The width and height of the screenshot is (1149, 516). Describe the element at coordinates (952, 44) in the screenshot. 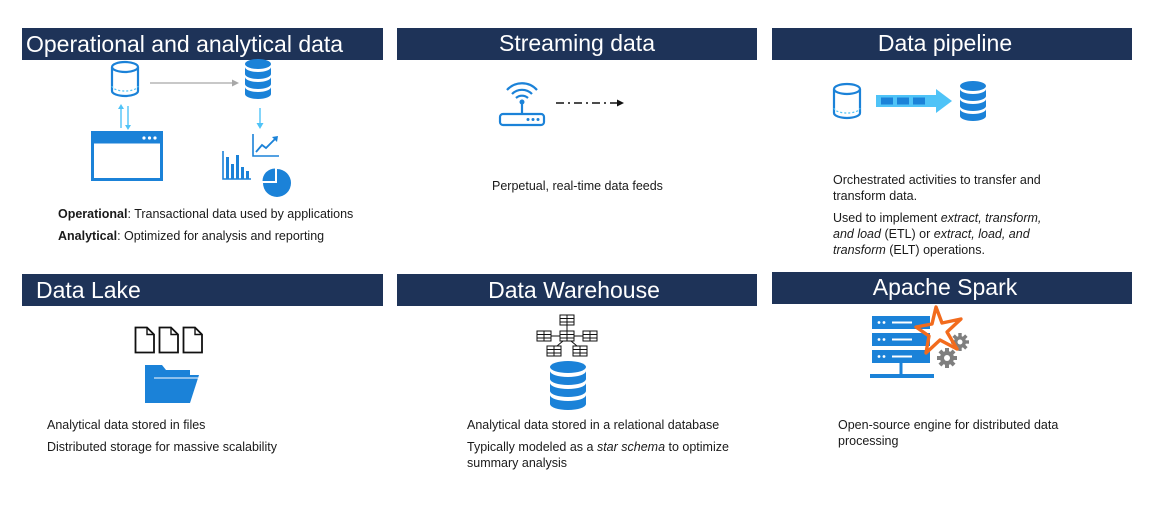

I see `panel-title-pipeline: Data pipeline` at that location.